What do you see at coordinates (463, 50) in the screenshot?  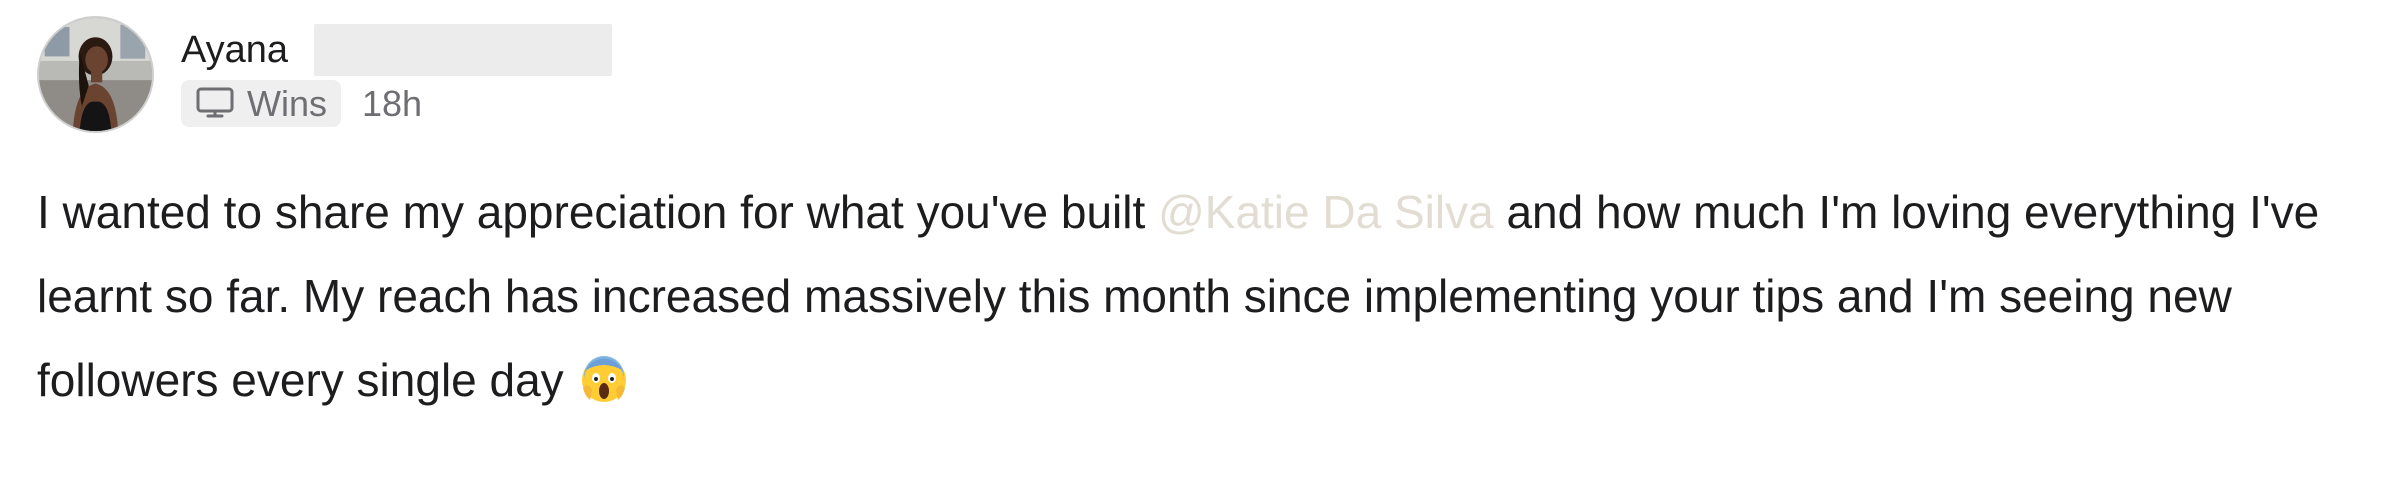 I see `redacted-block` at bounding box center [463, 50].